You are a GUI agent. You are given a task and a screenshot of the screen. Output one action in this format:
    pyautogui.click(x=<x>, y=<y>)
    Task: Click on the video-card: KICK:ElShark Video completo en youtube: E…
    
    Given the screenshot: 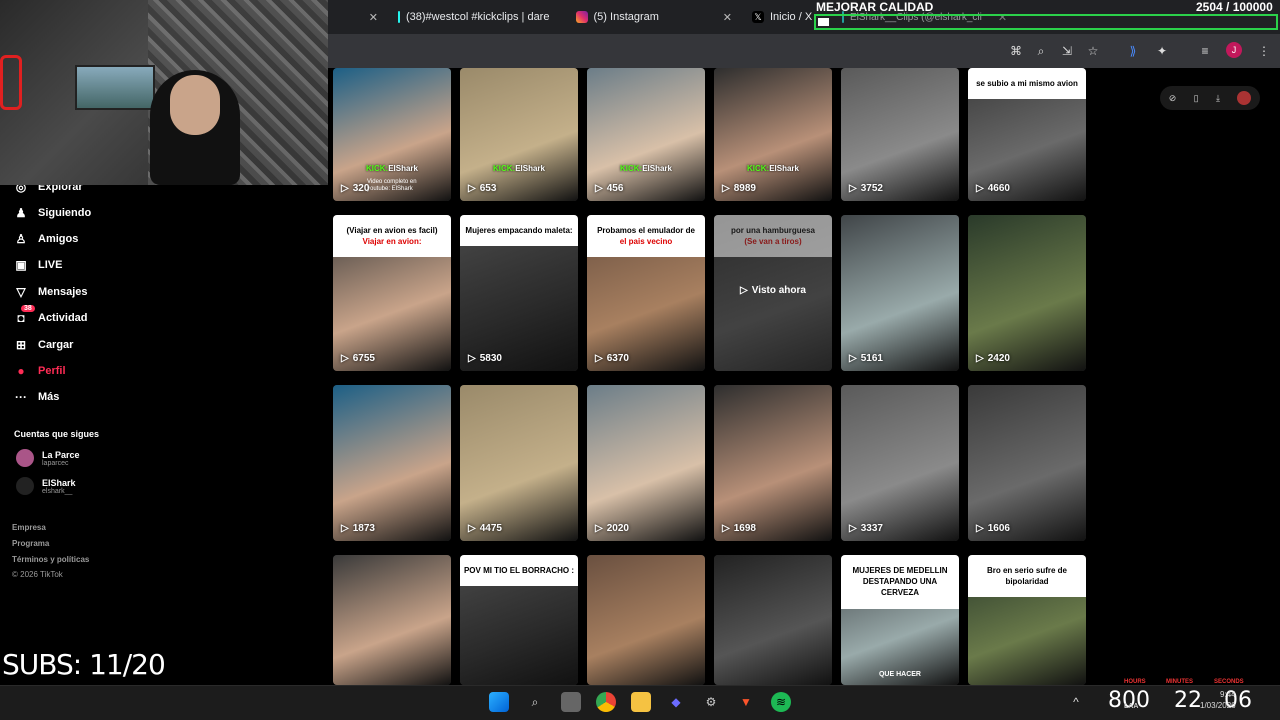 What is the action you would take?
    pyautogui.click(x=392, y=134)
    